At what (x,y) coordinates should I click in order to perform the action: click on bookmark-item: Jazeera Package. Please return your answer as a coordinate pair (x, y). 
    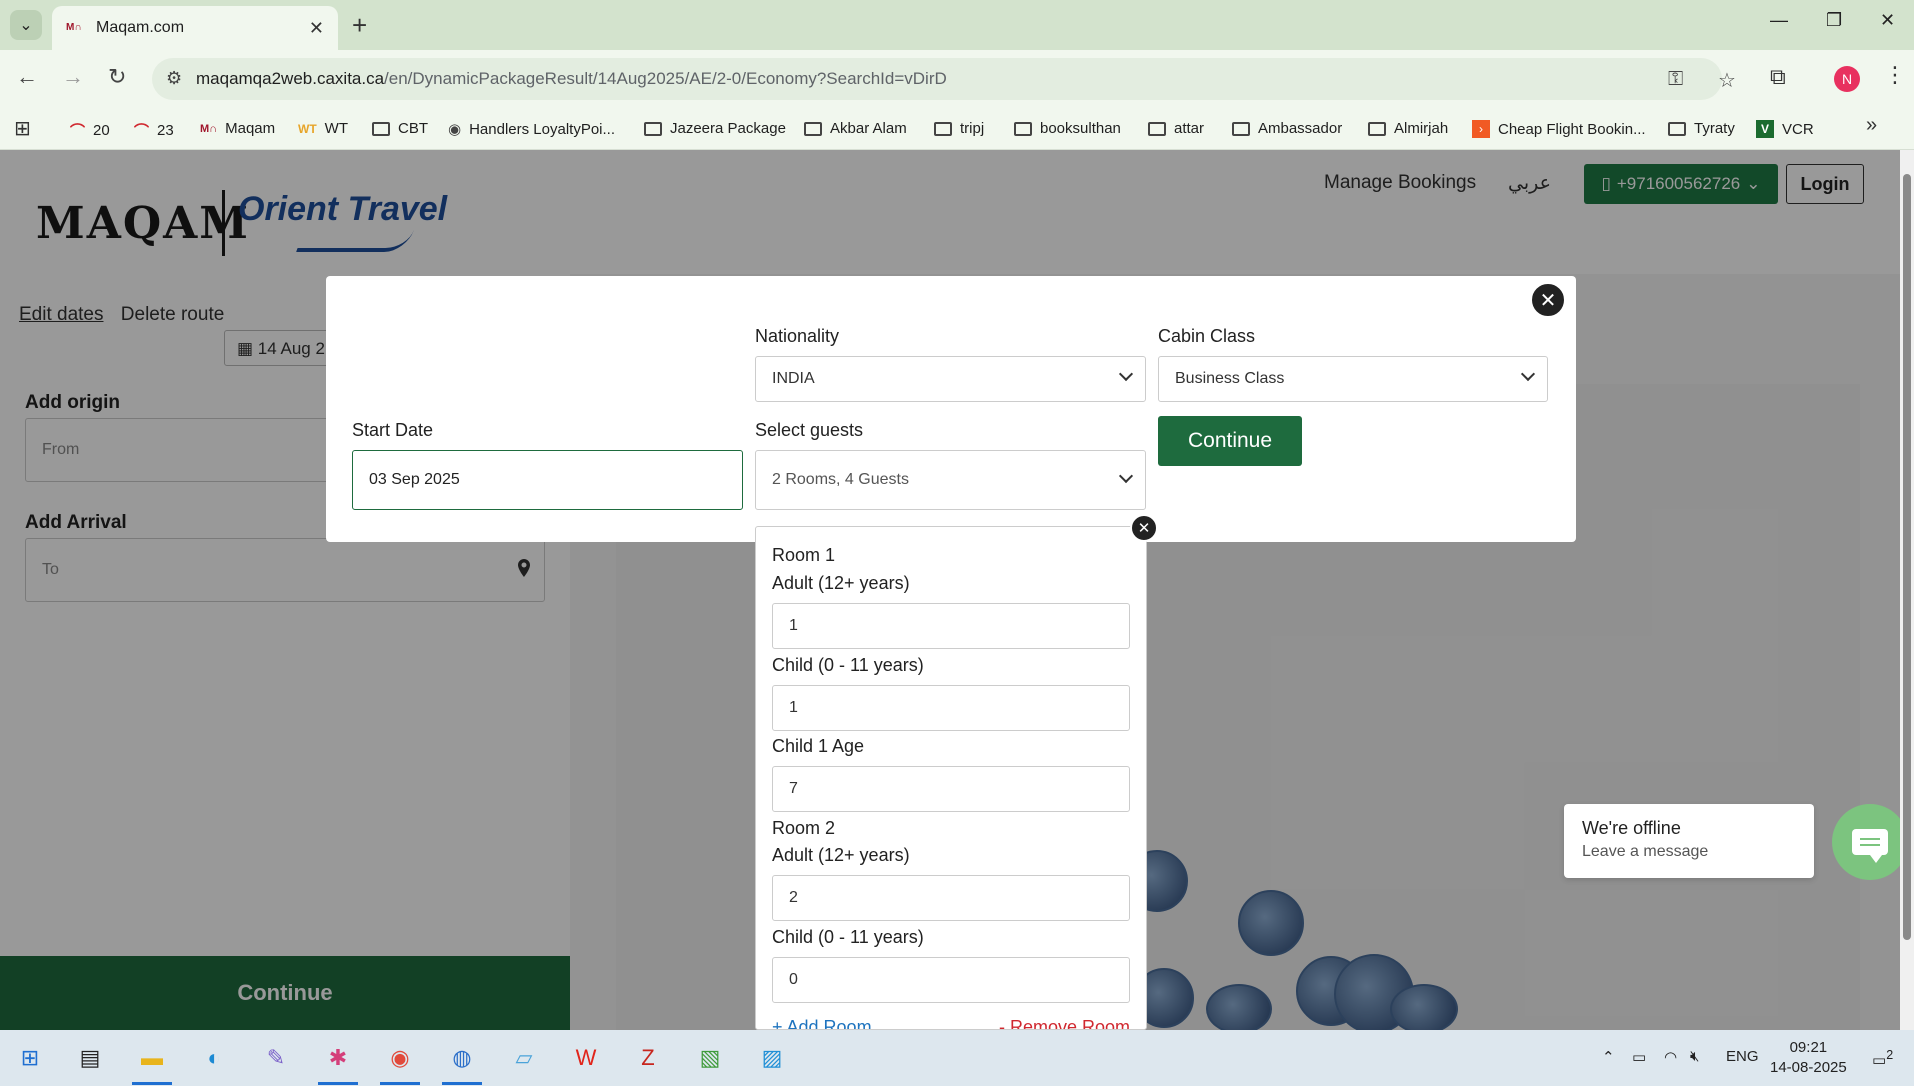
    Looking at the image, I should click on (715, 128).